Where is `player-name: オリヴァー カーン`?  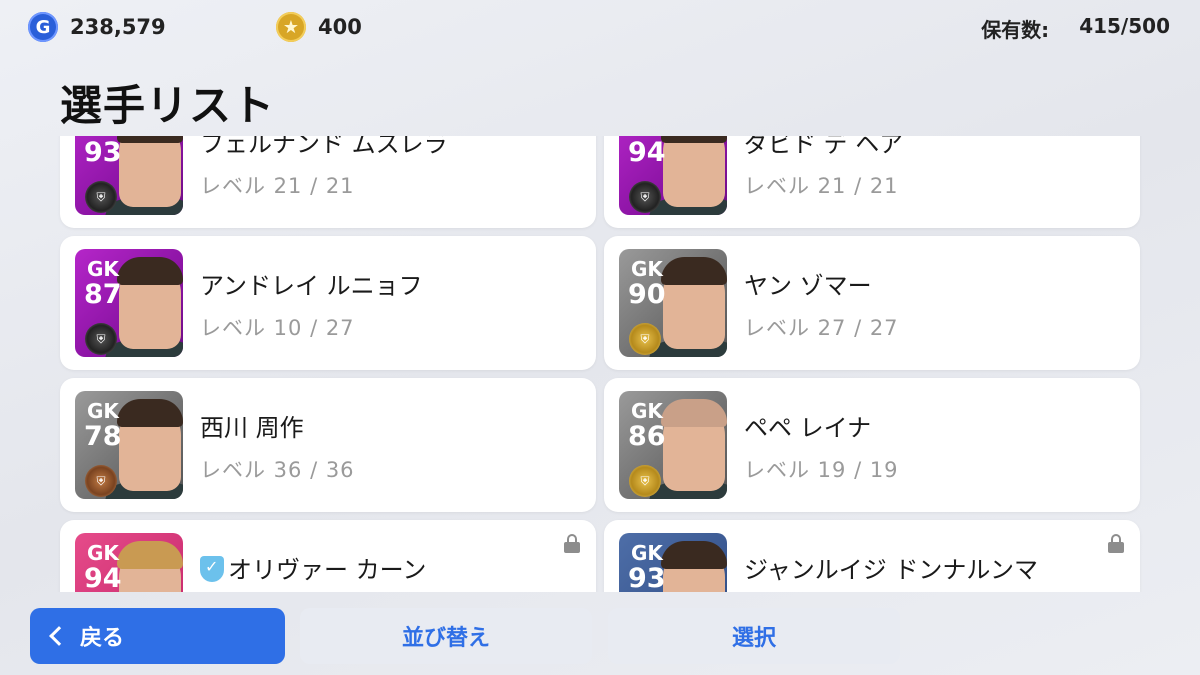
player-name: オリヴァー カーン is located at coordinates (313, 567).